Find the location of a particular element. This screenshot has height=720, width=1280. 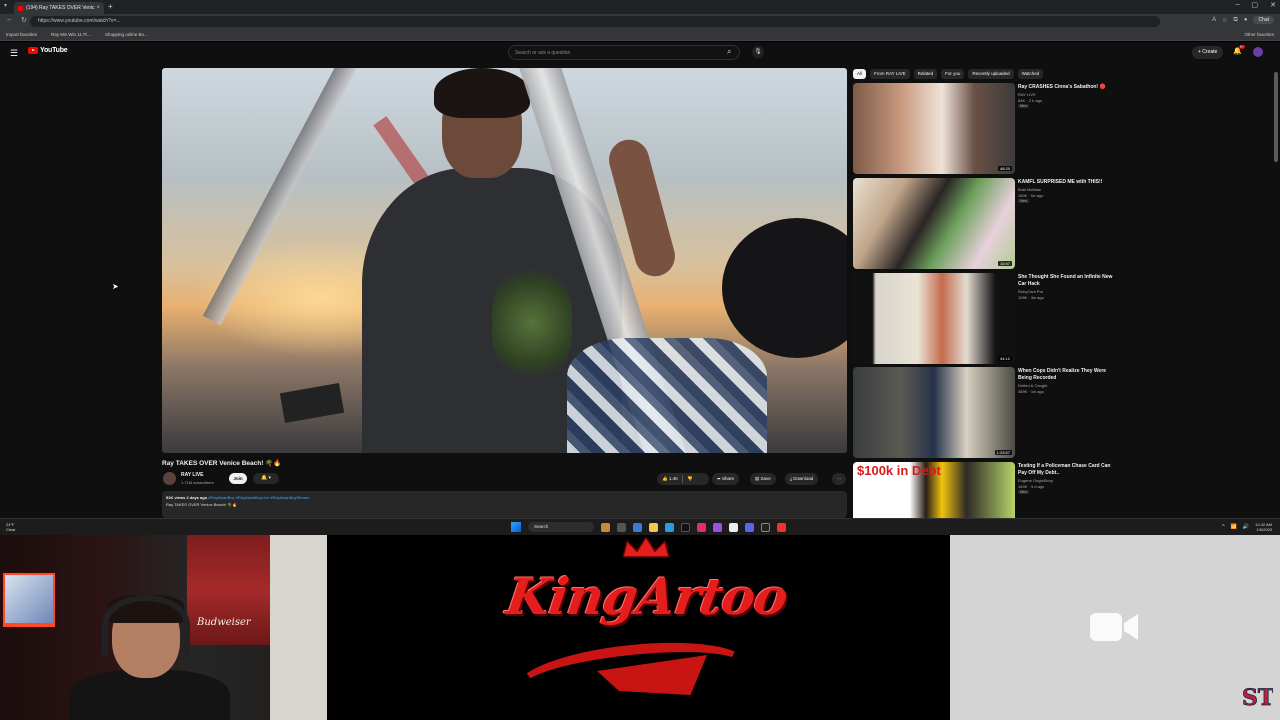

file-explorer-icon is located at coordinates (653, 527).